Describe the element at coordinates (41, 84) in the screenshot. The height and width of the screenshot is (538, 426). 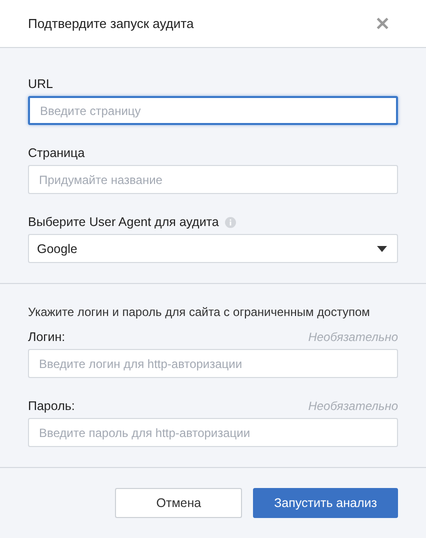
I see `field-label: URL` at that location.